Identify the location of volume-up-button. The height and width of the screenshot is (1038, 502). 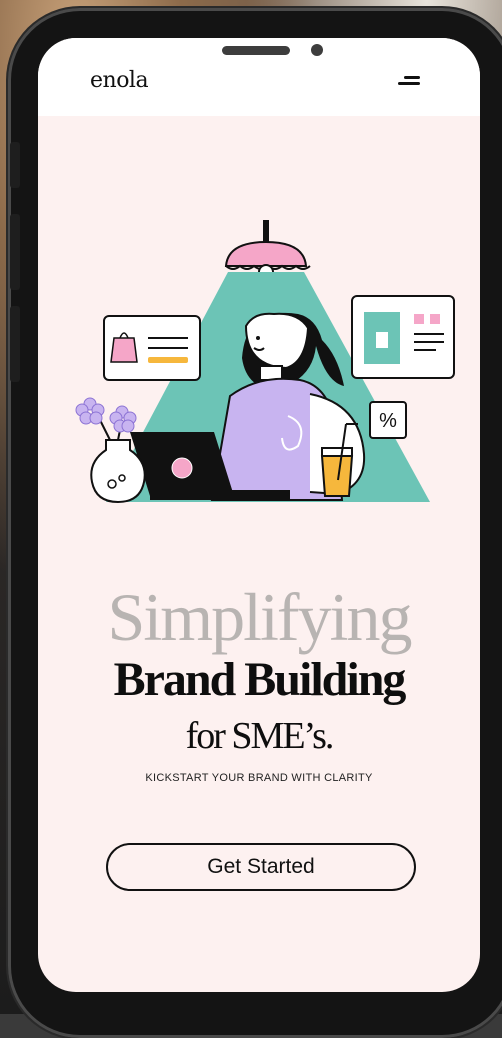
(15, 252).